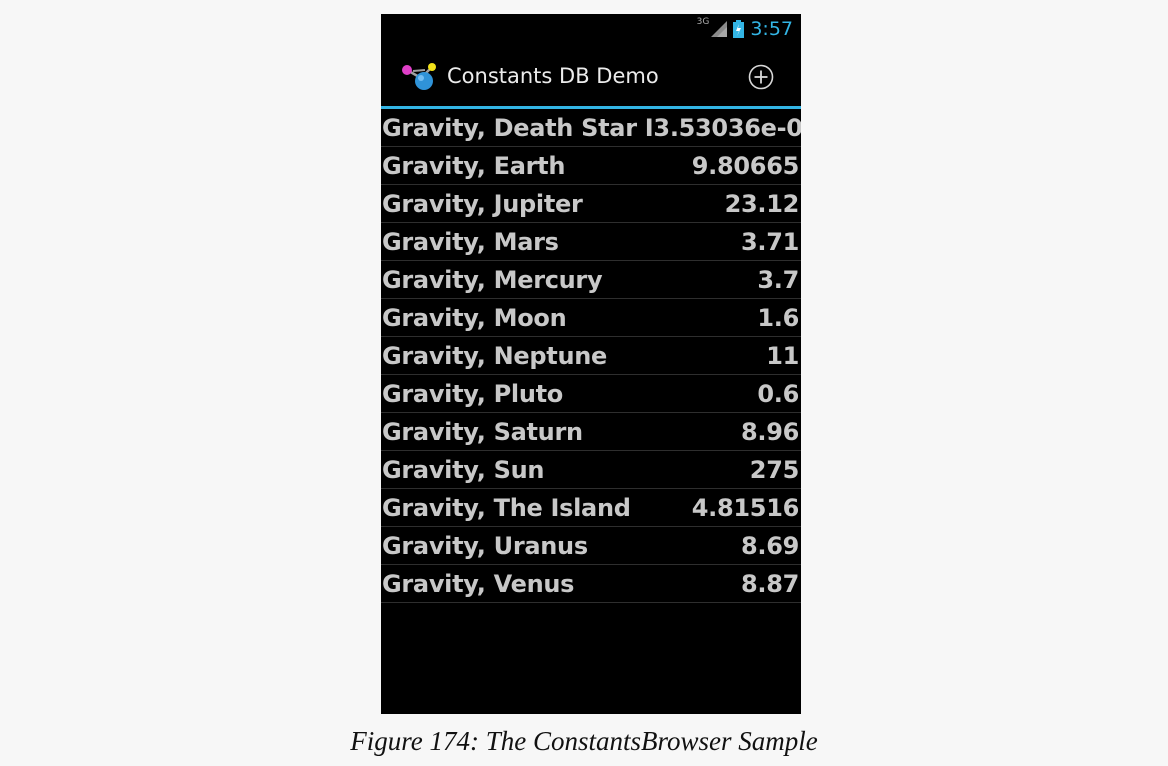  What do you see at coordinates (482, 203) in the screenshot?
I see `constant-name: Gravity, Jupiter` at bounding box center [482, 203].